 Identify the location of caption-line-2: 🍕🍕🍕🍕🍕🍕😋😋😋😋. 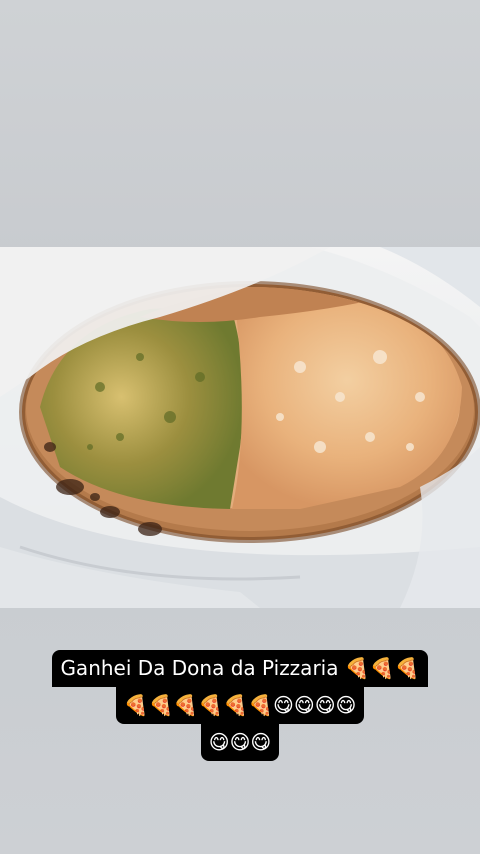
(240, 705).